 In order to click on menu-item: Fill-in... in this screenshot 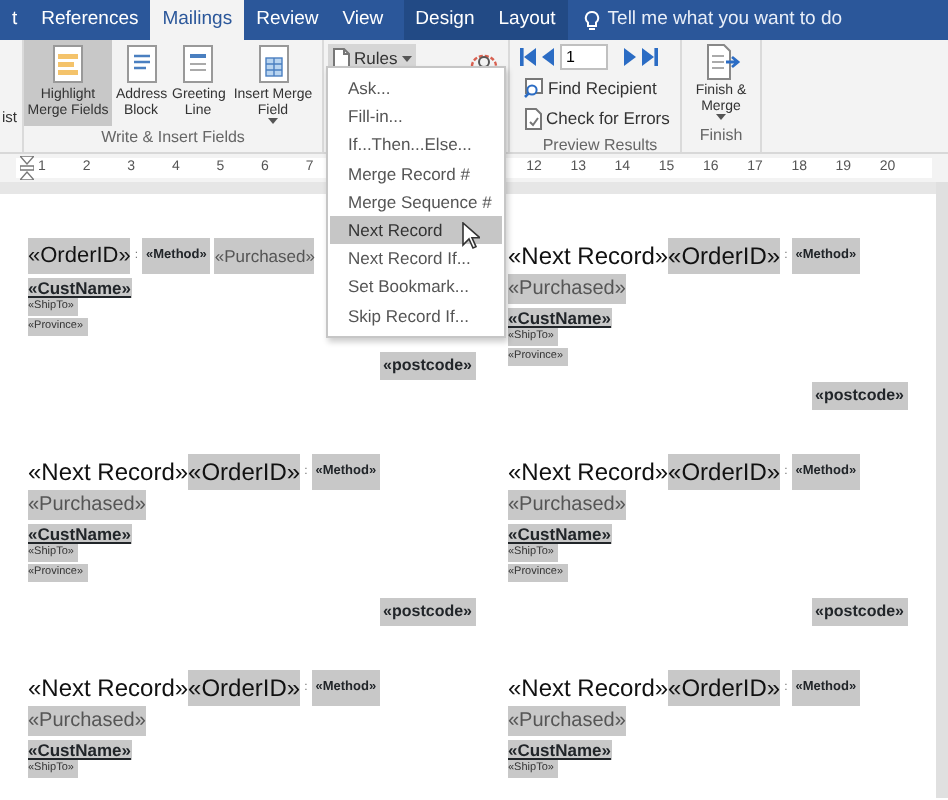, I will do `click(416, 116)`.